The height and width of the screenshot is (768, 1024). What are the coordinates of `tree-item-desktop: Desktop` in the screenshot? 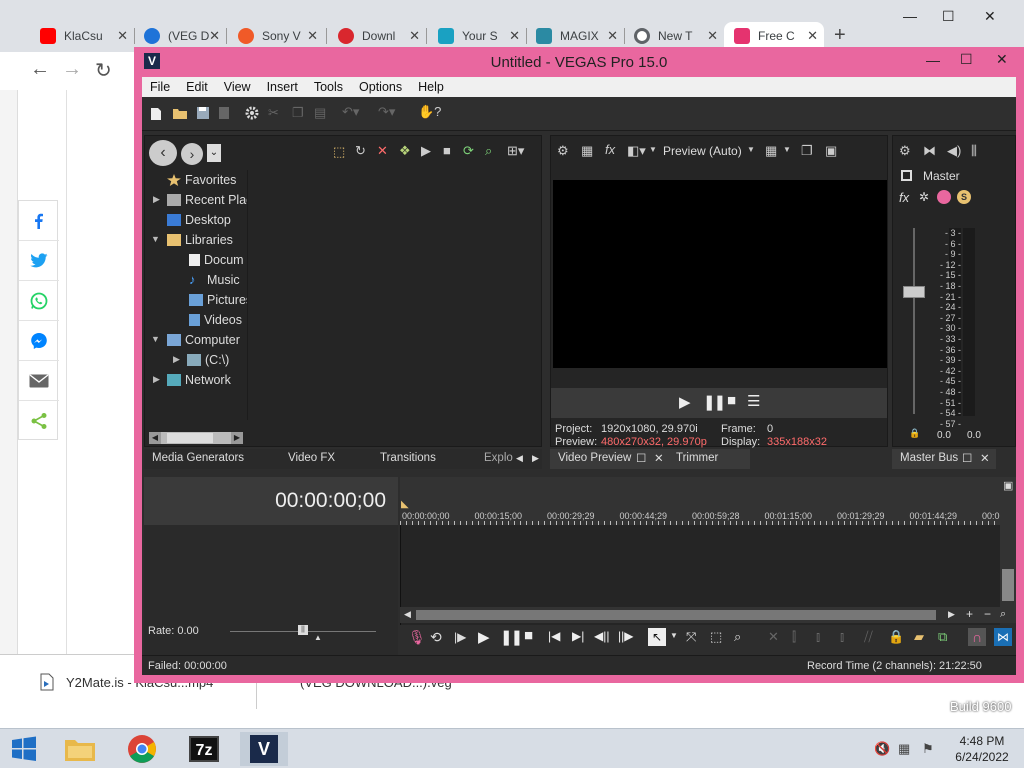 It's located at (207, 220).